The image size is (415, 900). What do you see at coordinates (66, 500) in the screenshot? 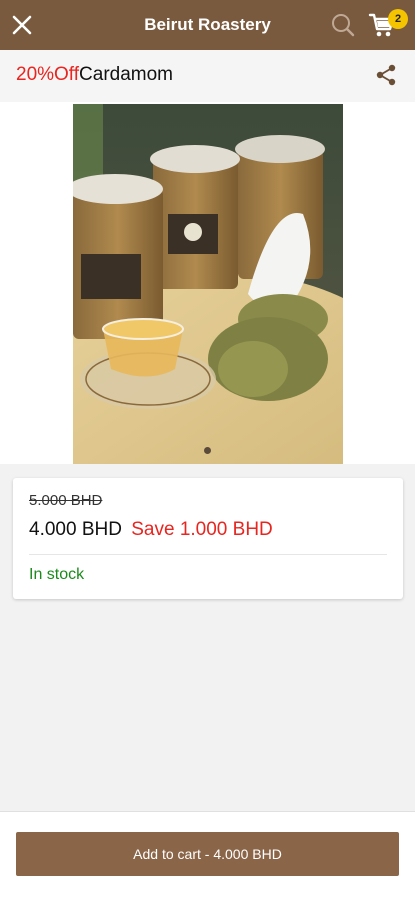
I see `old-price: 5.000 BHD` at bounding box center [66, 500].